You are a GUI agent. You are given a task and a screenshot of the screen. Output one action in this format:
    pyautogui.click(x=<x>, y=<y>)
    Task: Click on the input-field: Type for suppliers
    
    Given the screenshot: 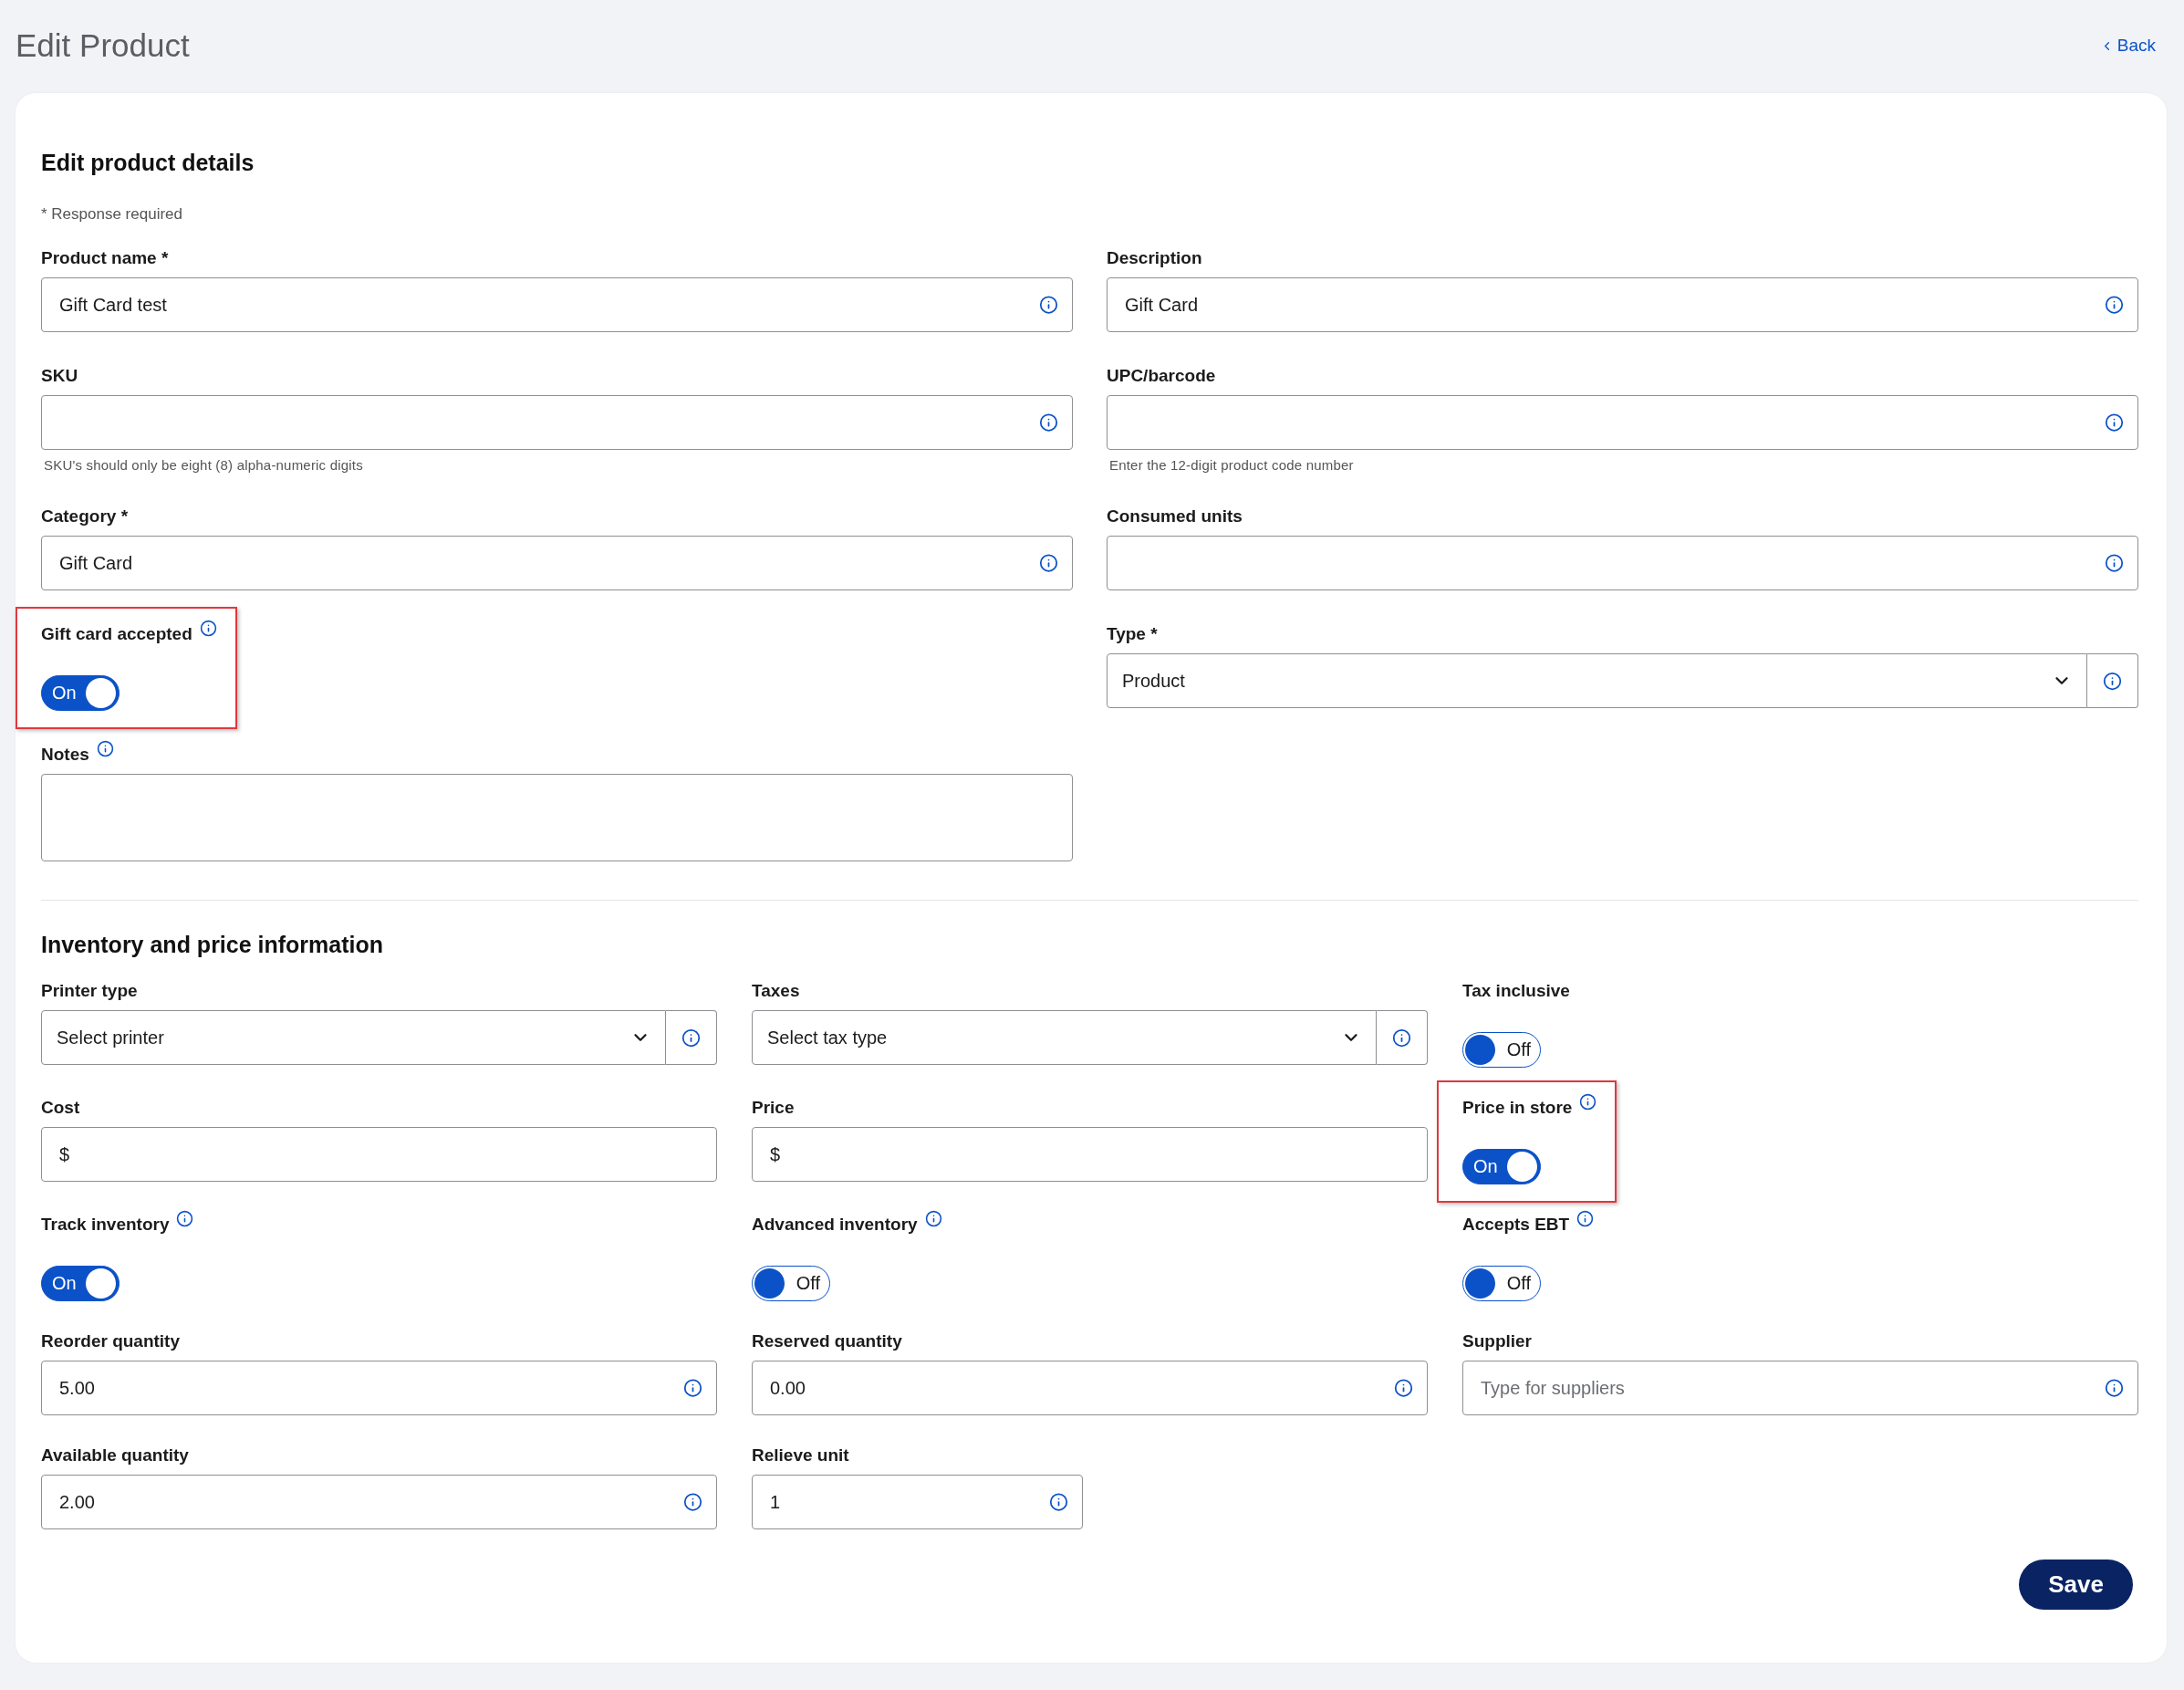 What is the action you would take?
    pyautogui.click(x=1800, y=1388)
    